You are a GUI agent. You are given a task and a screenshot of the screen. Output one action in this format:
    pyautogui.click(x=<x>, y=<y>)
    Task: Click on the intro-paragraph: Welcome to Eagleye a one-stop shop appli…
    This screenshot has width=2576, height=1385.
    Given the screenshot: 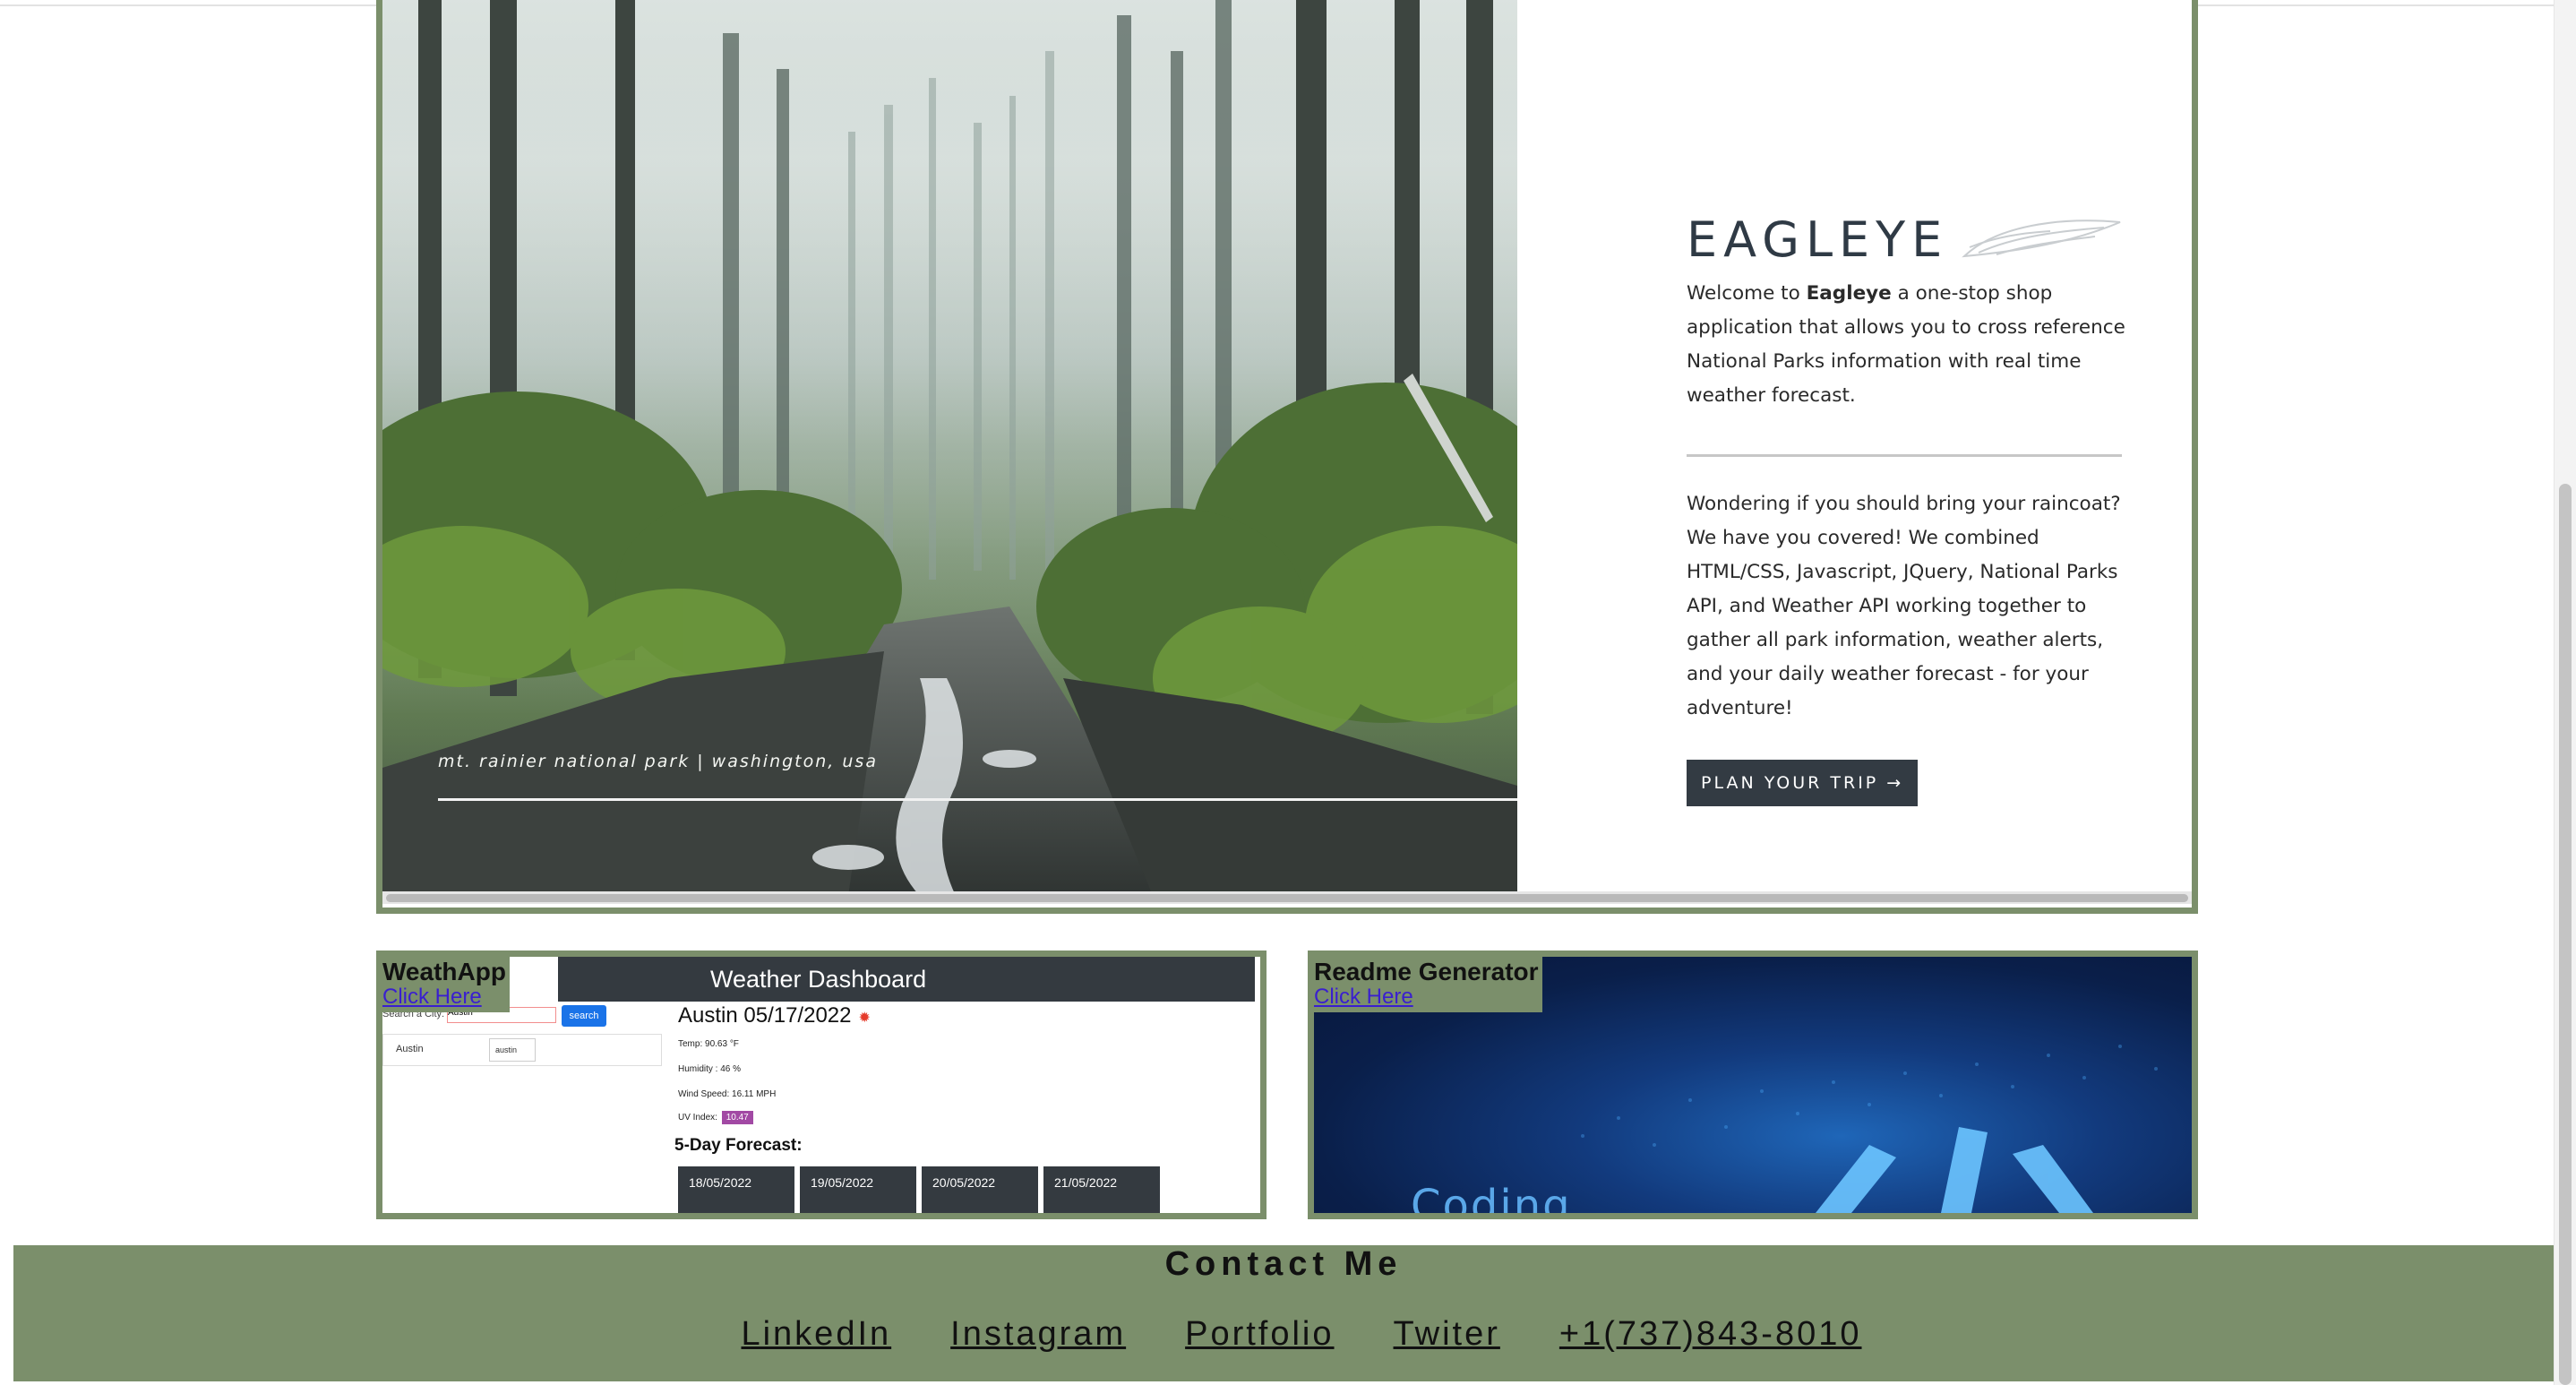 What is the action you would take?
    pyautogui.click(x=1906, y=345)
    